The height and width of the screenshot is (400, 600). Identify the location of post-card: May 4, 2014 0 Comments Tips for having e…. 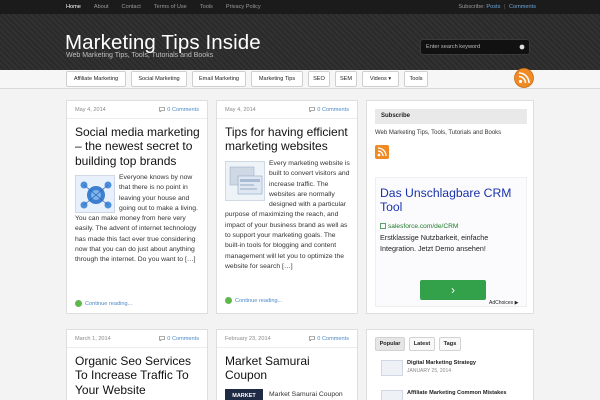
(287, 207).